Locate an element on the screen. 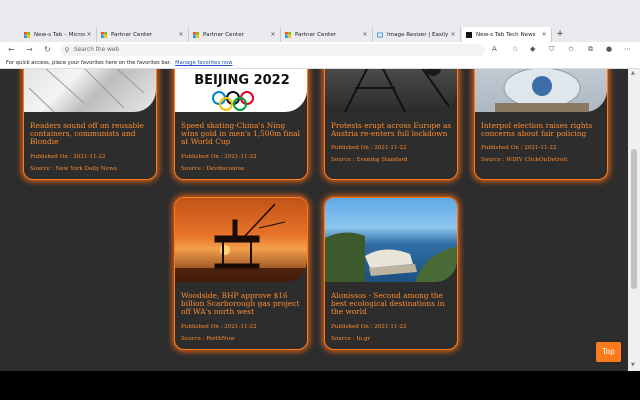 The height and width of the screenshot is (400, 640). tab-partner-center-2: Partner Center × is located at coordinates (235, 34).